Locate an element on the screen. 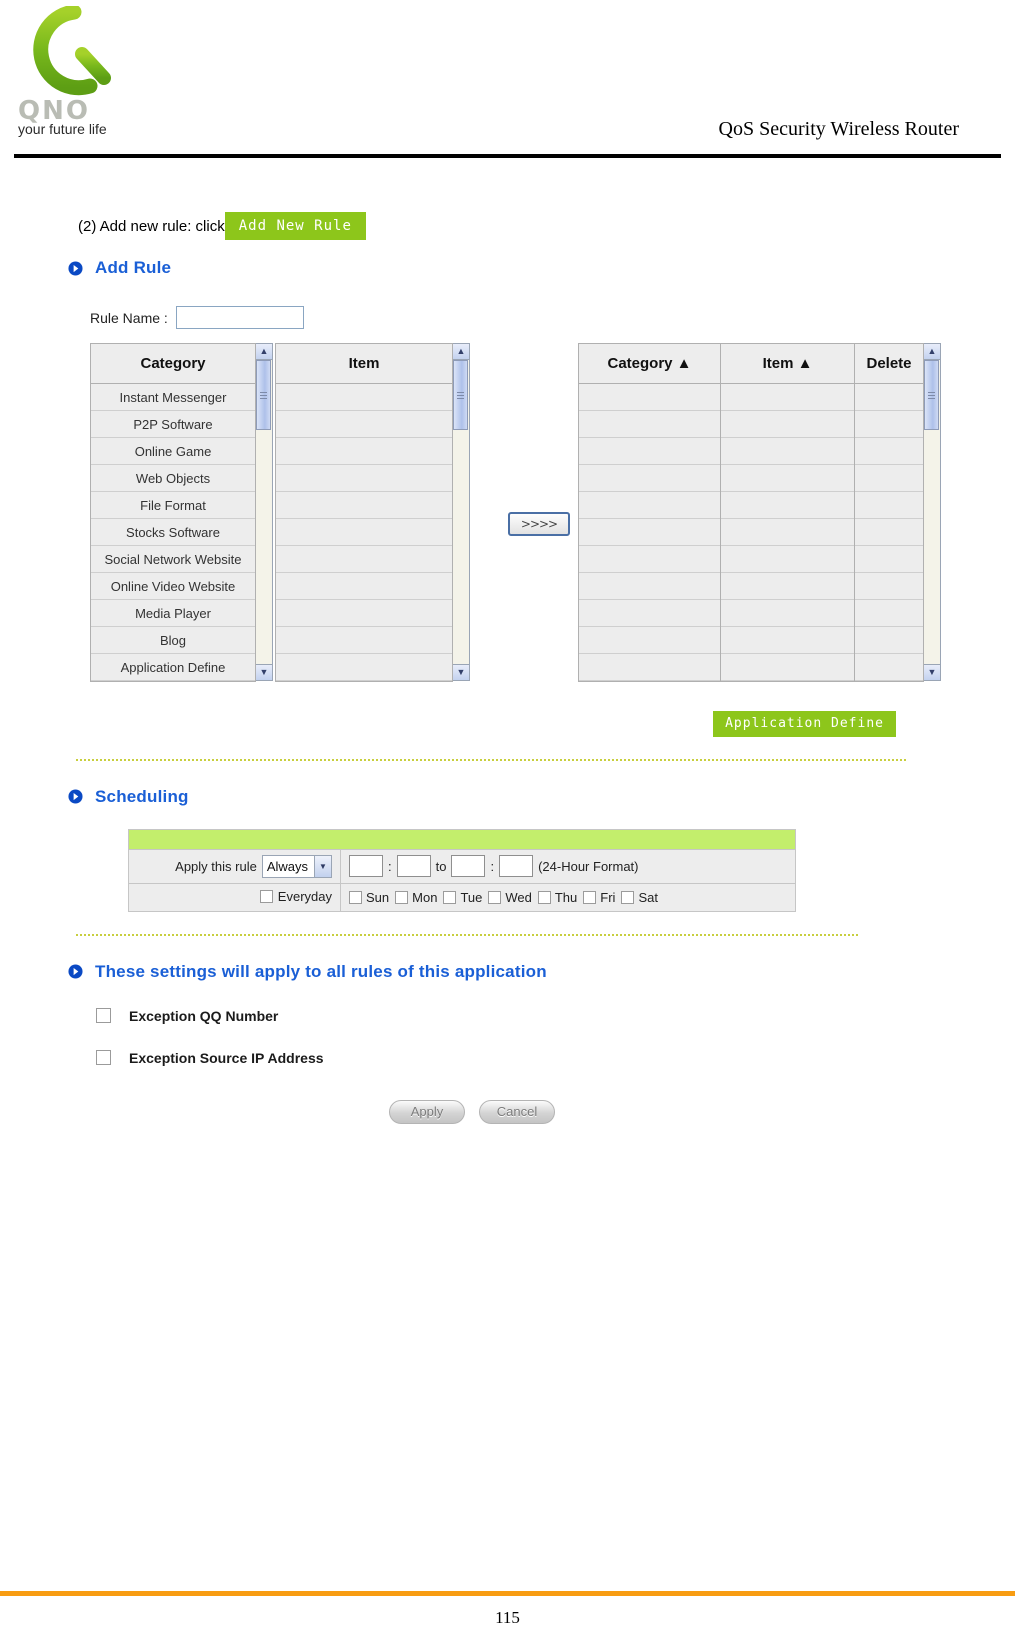  exception-qq-number-checkbox is located at coordinates (103, 1016).